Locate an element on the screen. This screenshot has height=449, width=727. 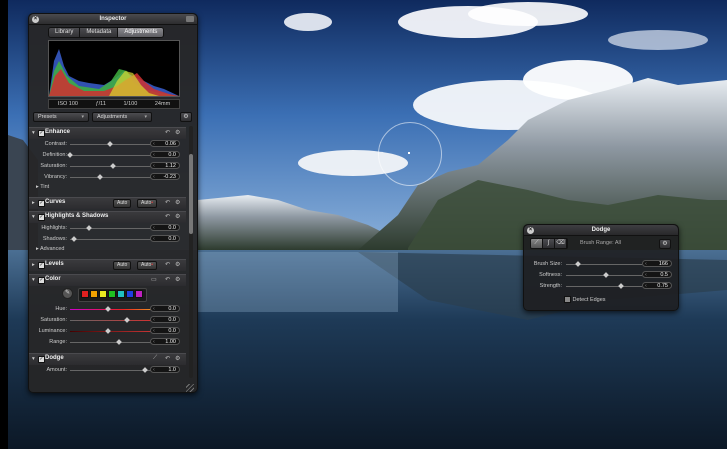
feather-brush-icon: ∫ is located at coordinates (549, 243).